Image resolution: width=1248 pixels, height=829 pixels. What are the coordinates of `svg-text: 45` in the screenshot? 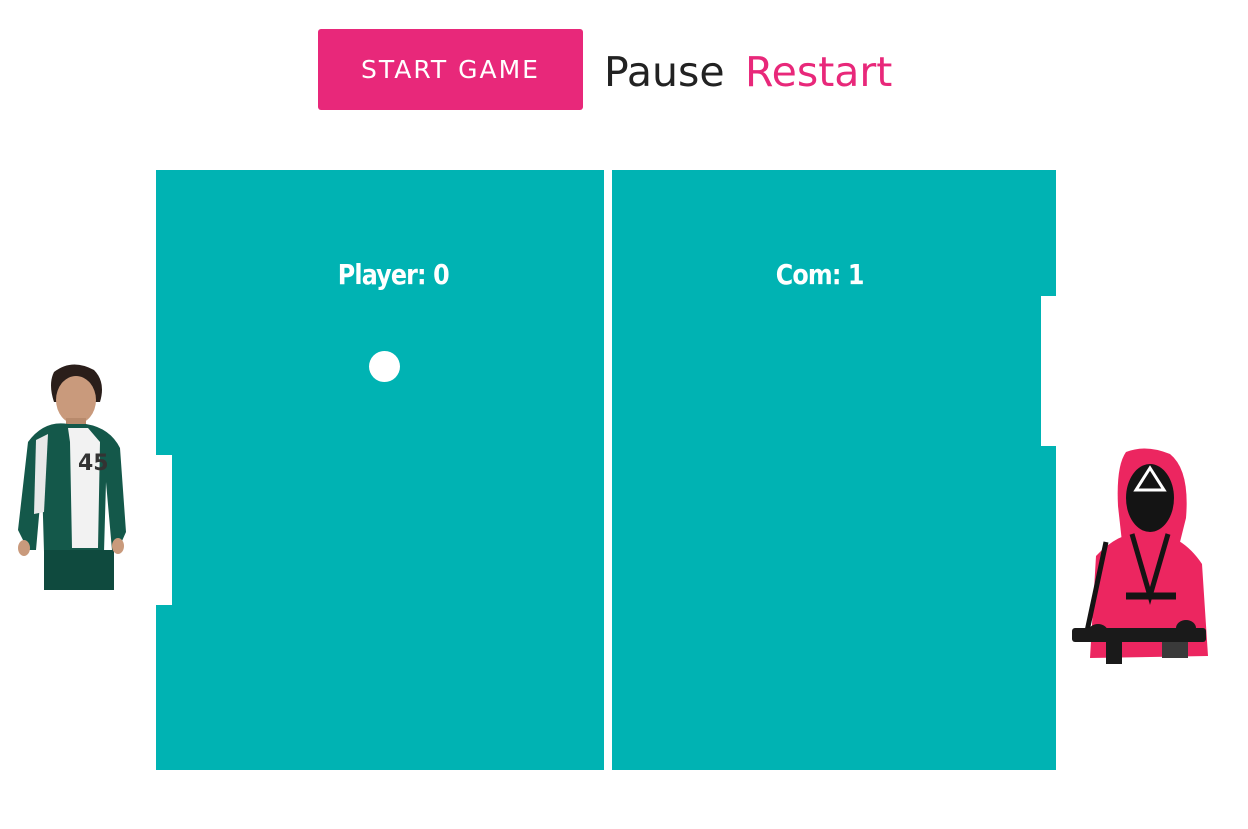 It's located at (93, 463).